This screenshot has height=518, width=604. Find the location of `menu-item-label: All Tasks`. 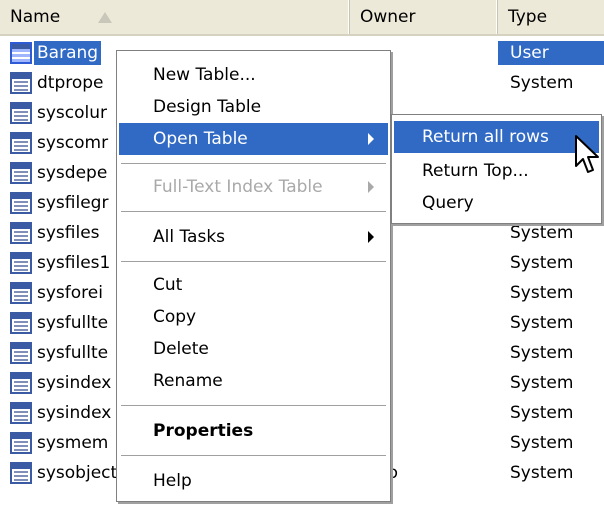

menu-item-label: All Tasks is located at coordinates (189, 237).